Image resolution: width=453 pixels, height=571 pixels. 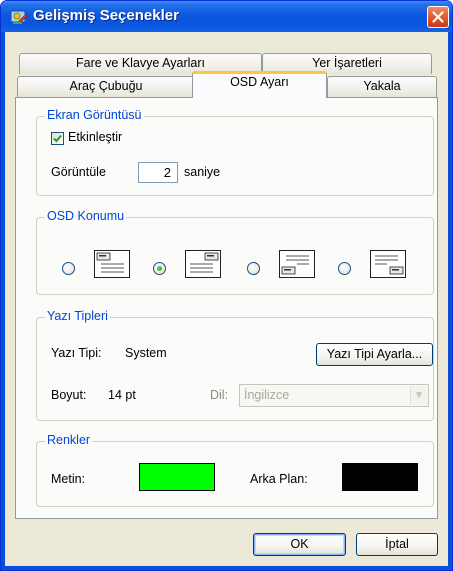 What do you see at coordinates (397, 544) in the screenshot?
I see `cancel-button: İptal` at bounding box center [397, 544].